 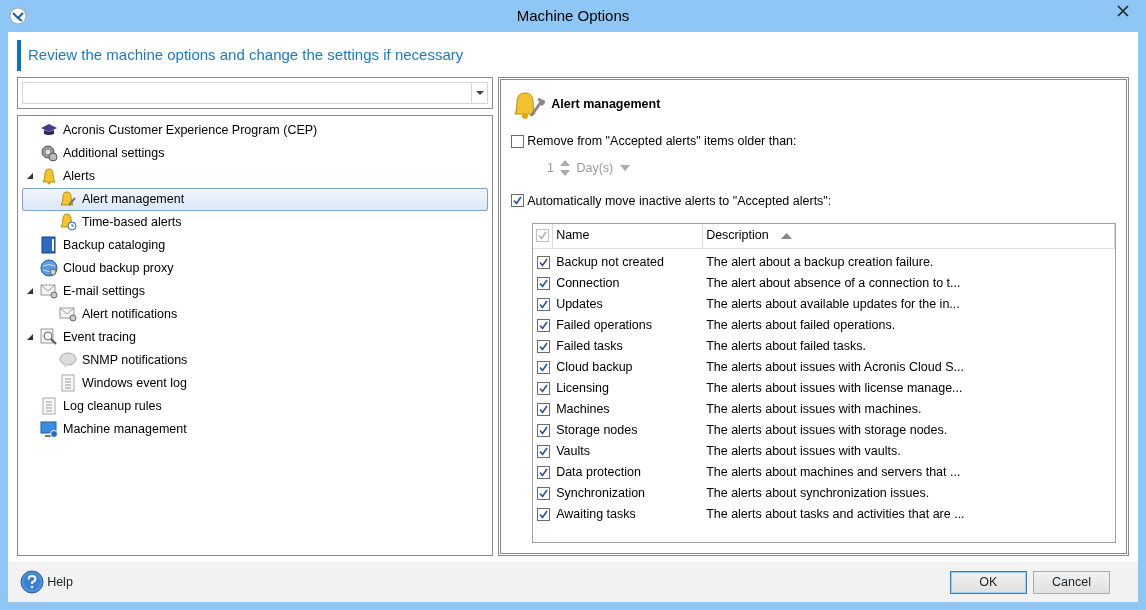 I want to click on app-logo-icon, so click(x=18, y=16).